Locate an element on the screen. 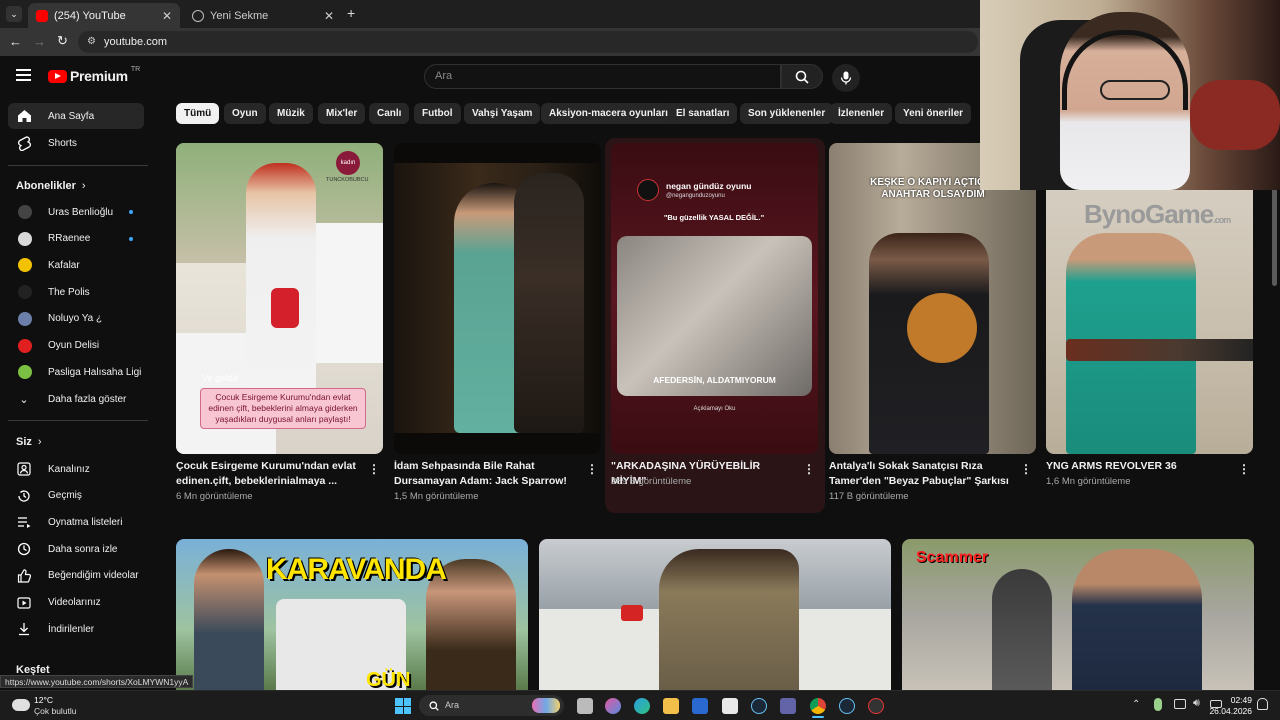 The width and height of the screenshot is (1280, 720). sidebar-subscription: Oyun Delisi is located at coordinates (76, 346).